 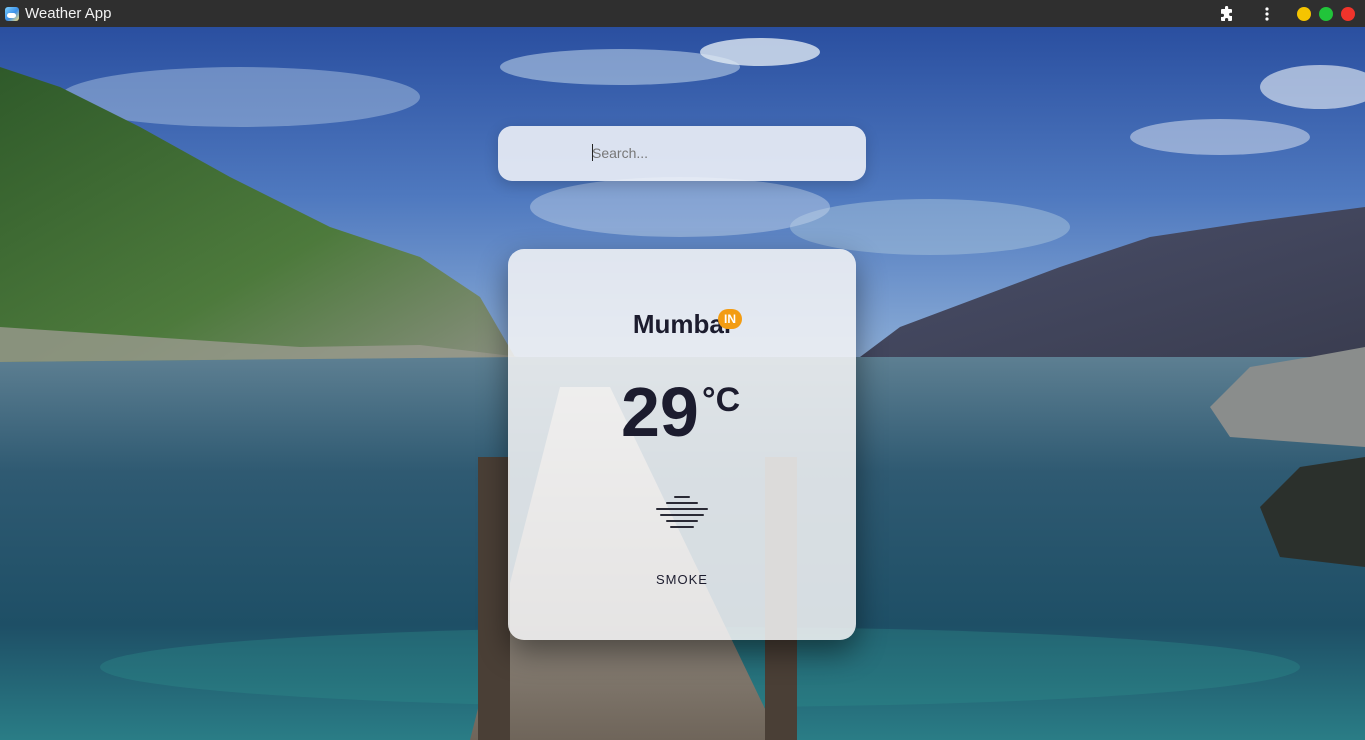 I want to click on temperature-unit: °C, so click(x=721, y=400).